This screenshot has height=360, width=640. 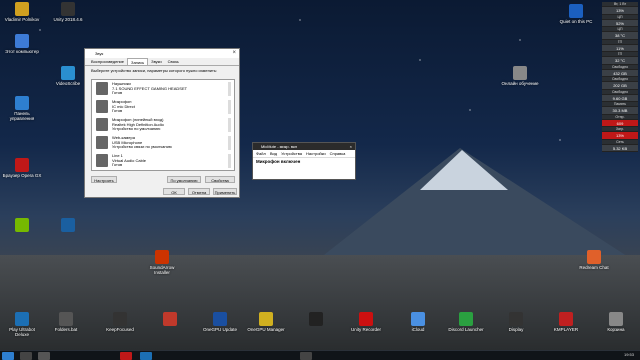 I want to click on desktop-icon-label: Unity 2018.4.6, so click(x=68, y=19).